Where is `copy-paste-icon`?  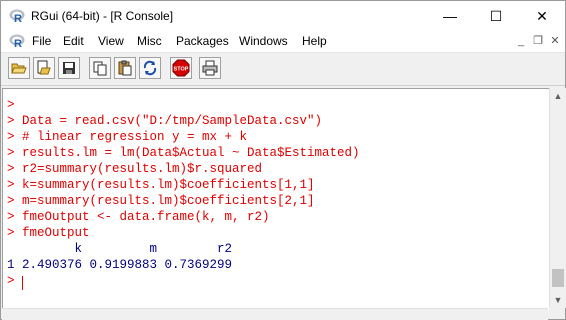 copy-paste-icon is located at coordinates (150, 68).